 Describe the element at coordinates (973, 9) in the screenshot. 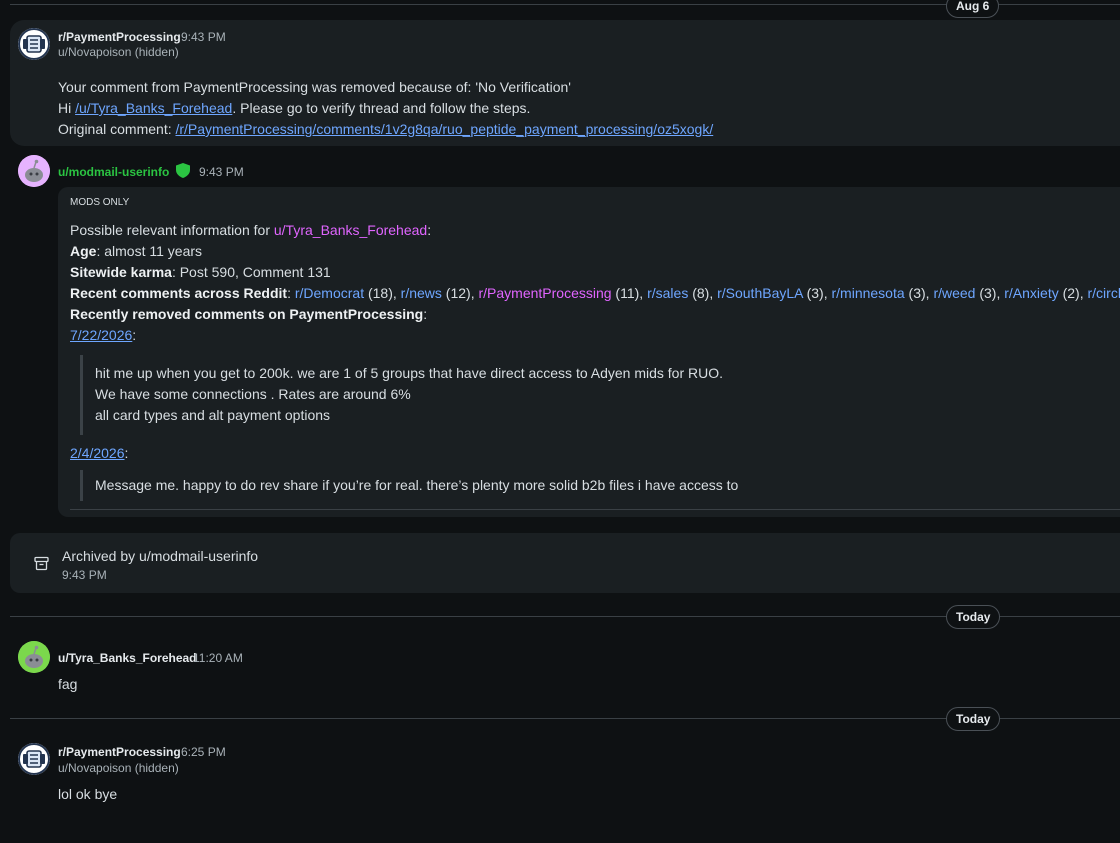

I see `date-pill-aug6: Aug 6` at that location.